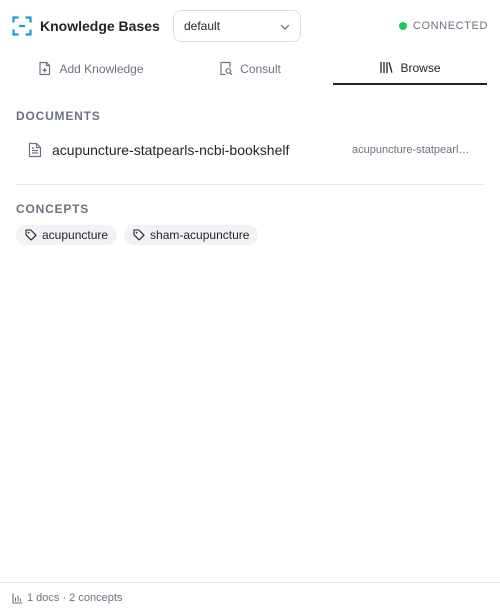 The image size is (500, 611). I want to click on tab-add-knowledge: Add Knowledge, so click(91, 68).